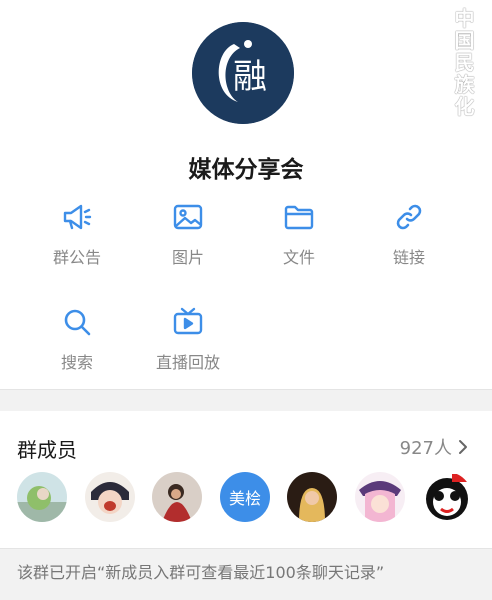 This screenshot has width=492, height=600. I want to click on members-title: 群成员, so click(47, 450).